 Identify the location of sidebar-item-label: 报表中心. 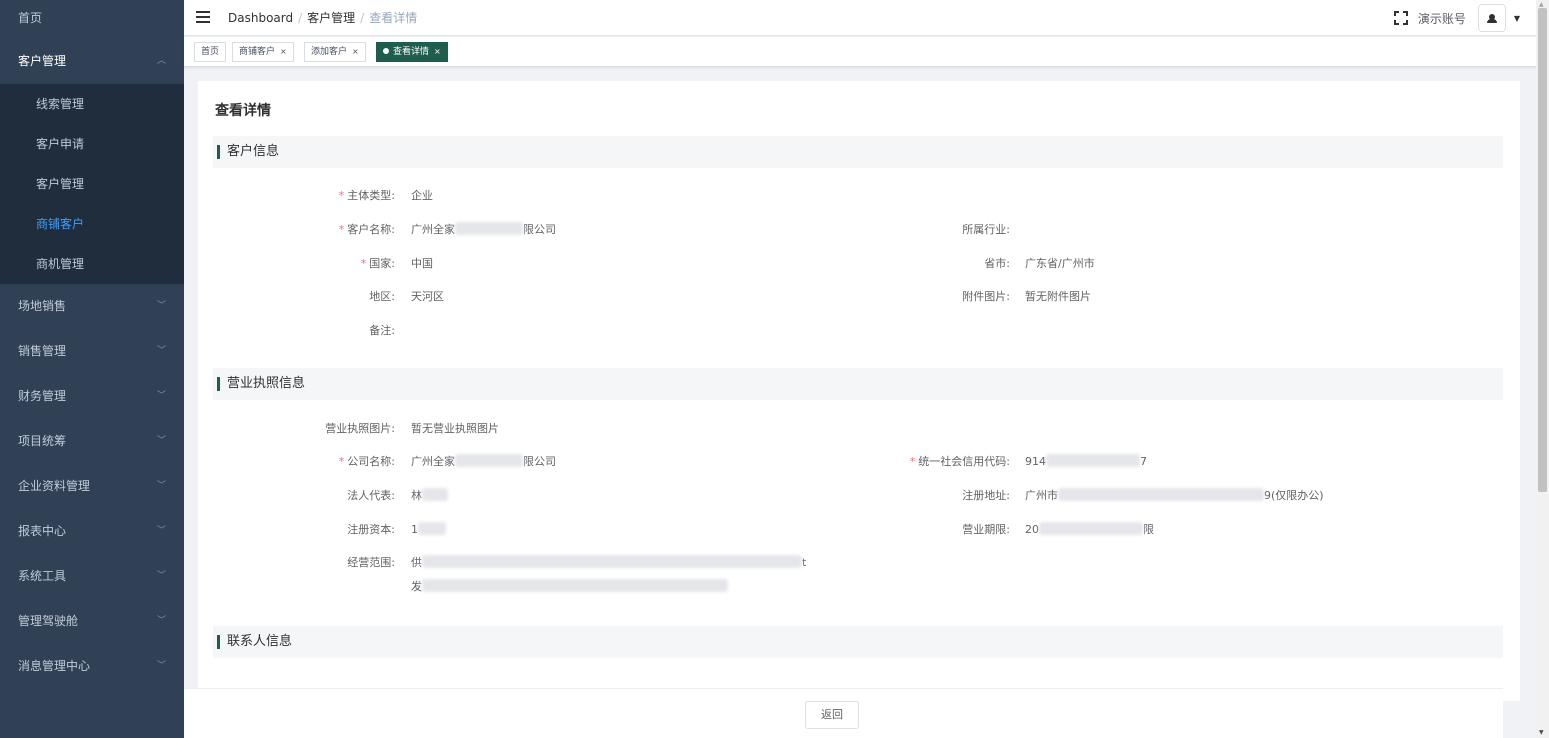
(42, 531).